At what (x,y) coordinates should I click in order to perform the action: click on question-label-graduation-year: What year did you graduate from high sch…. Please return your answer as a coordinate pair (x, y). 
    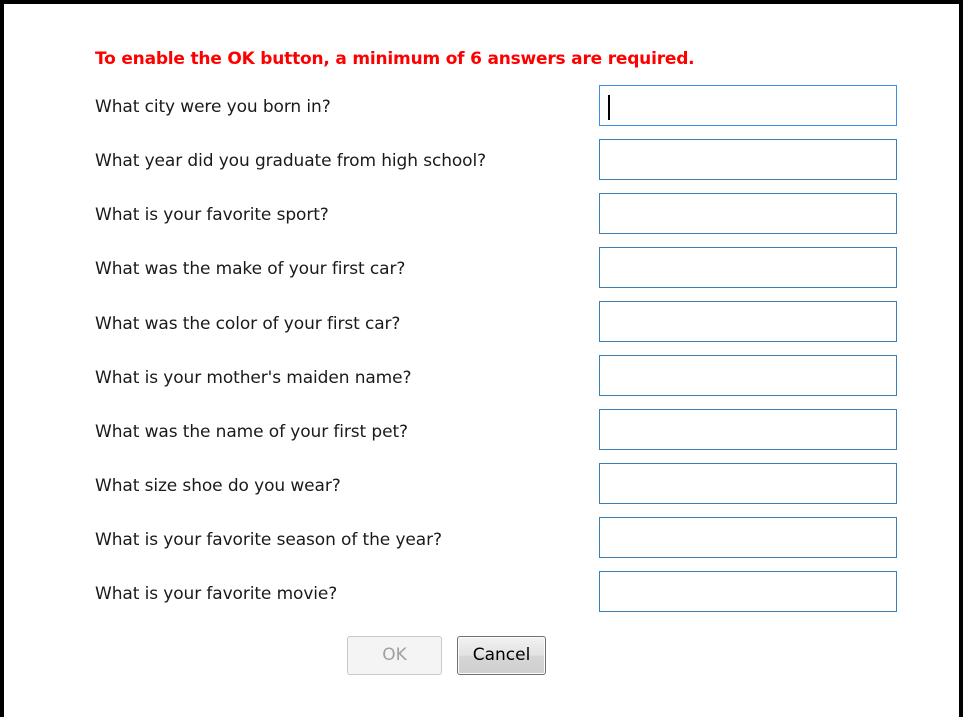
    Looking at the image, I should click on (291, 161).